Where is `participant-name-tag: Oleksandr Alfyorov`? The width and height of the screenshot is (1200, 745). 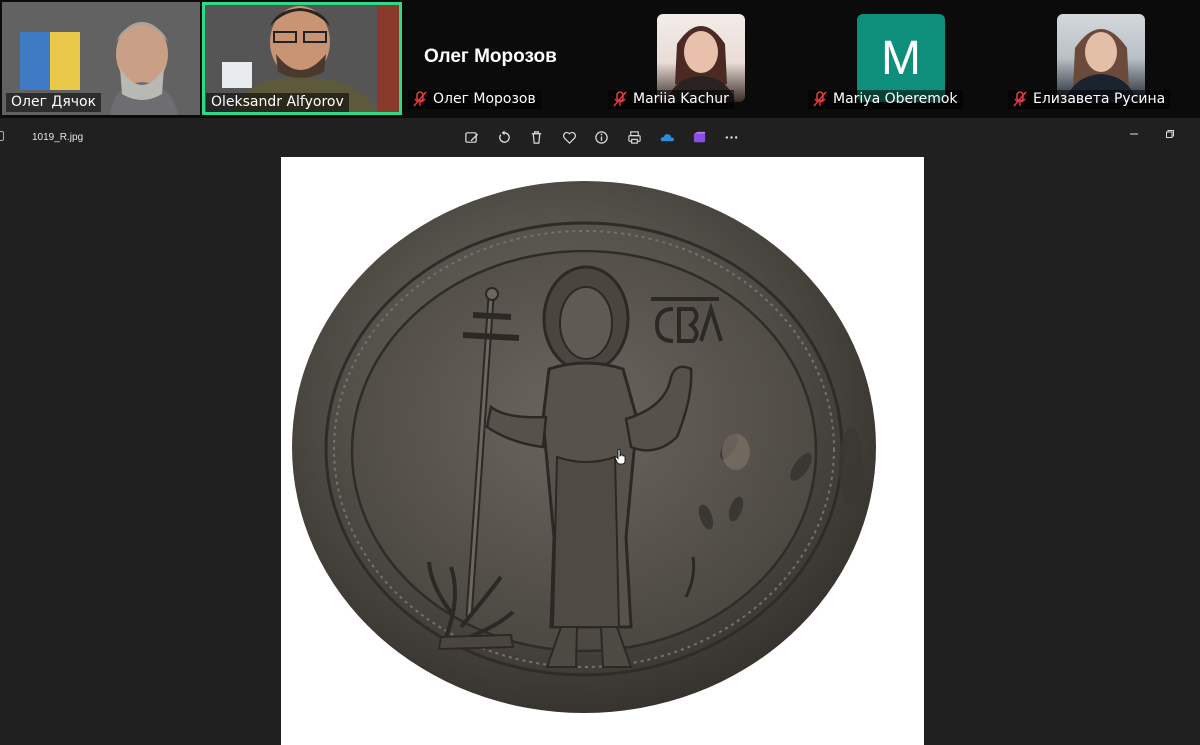 participant-name-tag: Oleksandr Alfyorov is located at coordinates (277, 102).